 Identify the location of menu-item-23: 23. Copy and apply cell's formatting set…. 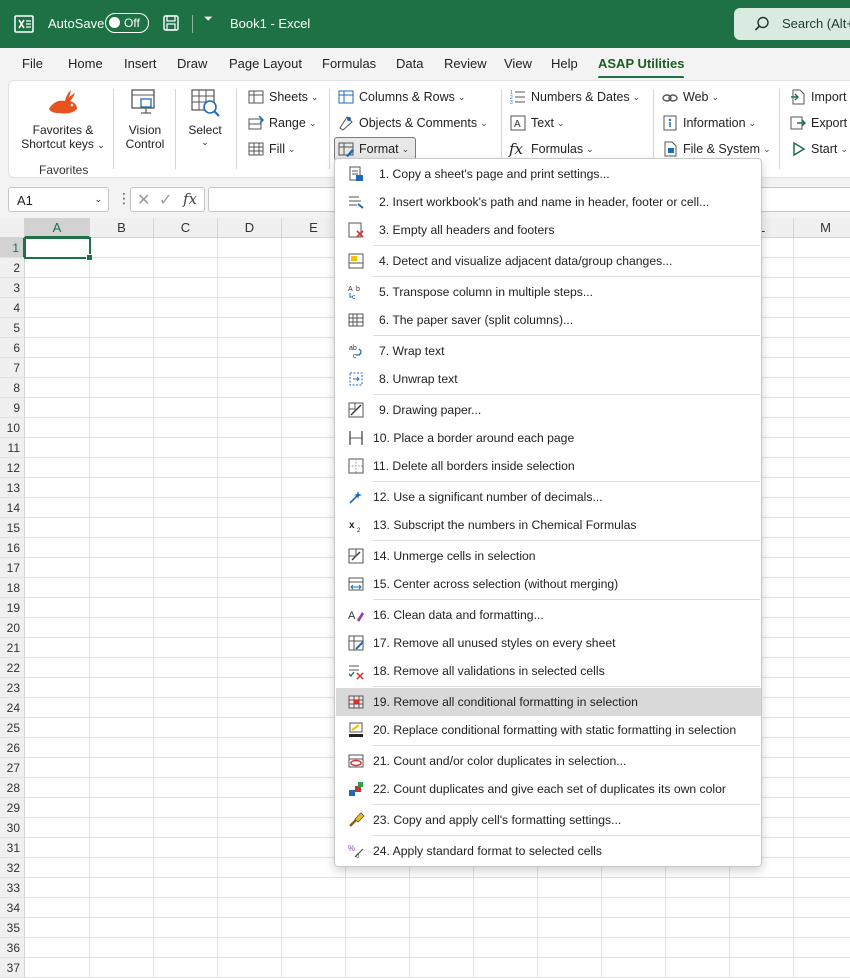
(548, 820).